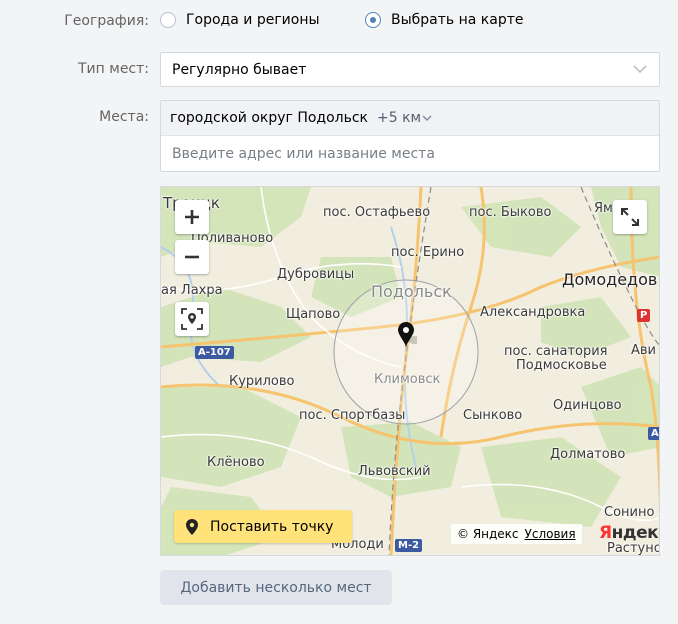 This screenshot has width=678, height=624. What do you see at coordinates (603, 208) in the screenshot?
I see `map-label-yam: Ям` at bounding box center [603, 208].